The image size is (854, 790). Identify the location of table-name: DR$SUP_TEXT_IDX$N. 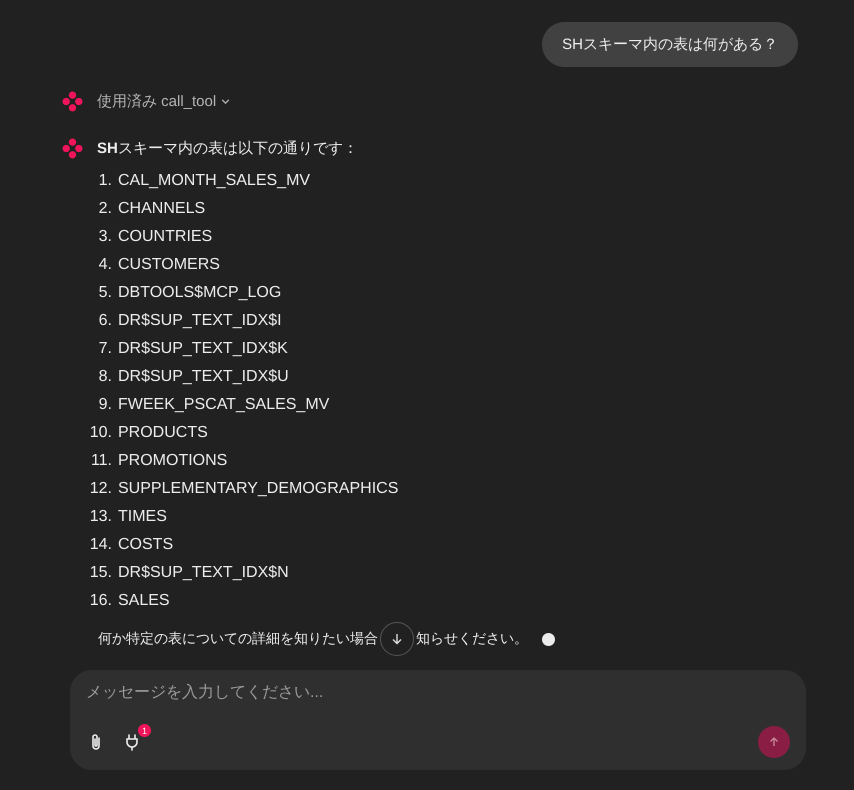
(203, 573).